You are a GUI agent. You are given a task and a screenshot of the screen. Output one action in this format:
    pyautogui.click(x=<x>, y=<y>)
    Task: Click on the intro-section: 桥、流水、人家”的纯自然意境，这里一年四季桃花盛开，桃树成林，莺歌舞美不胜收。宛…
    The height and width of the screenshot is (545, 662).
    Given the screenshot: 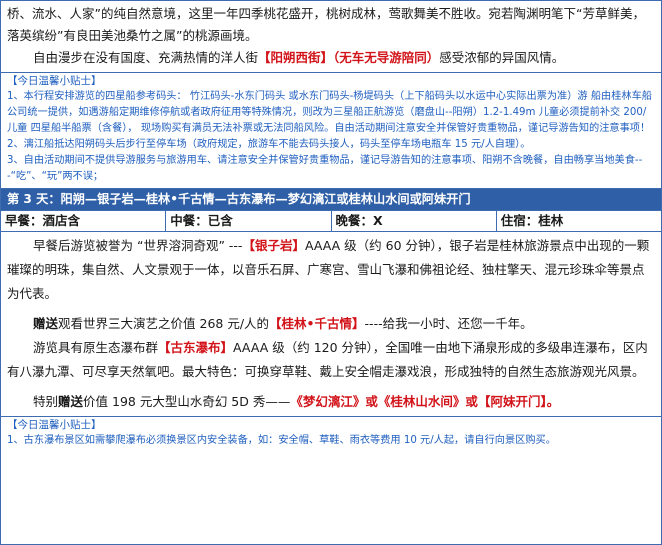 What is the action you would take?
    pyautogui.click(x=331, y=37)
    